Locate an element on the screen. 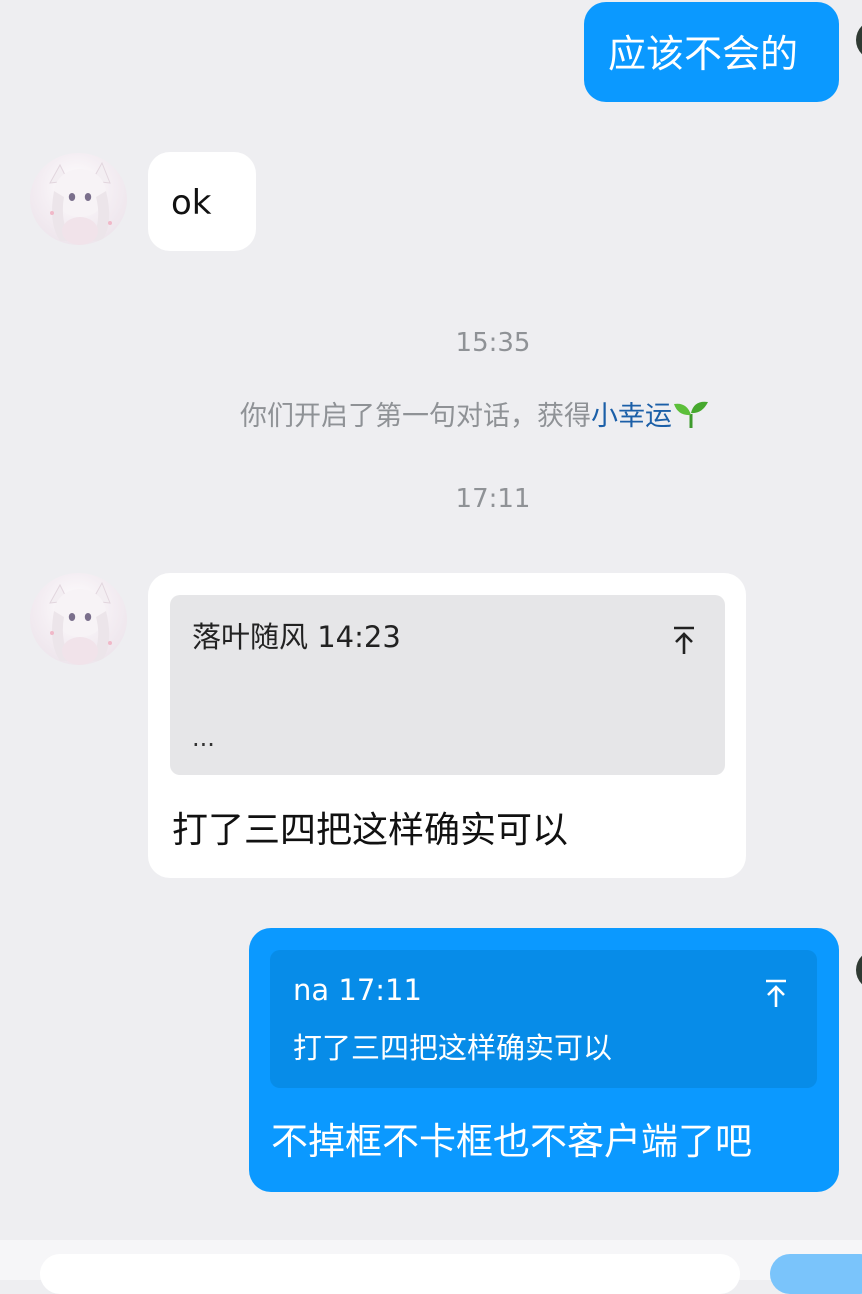 The width and height of the screenshot is (862, 1294). message-text: 应该不会的 is located at coordinates (703, 54).